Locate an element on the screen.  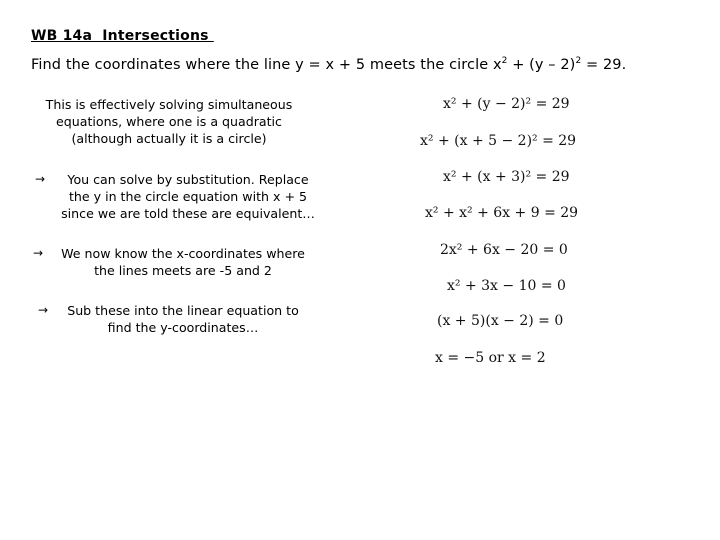
bullet-line: the lines meets are -5 and 2 is located at coordinates (183, 270).